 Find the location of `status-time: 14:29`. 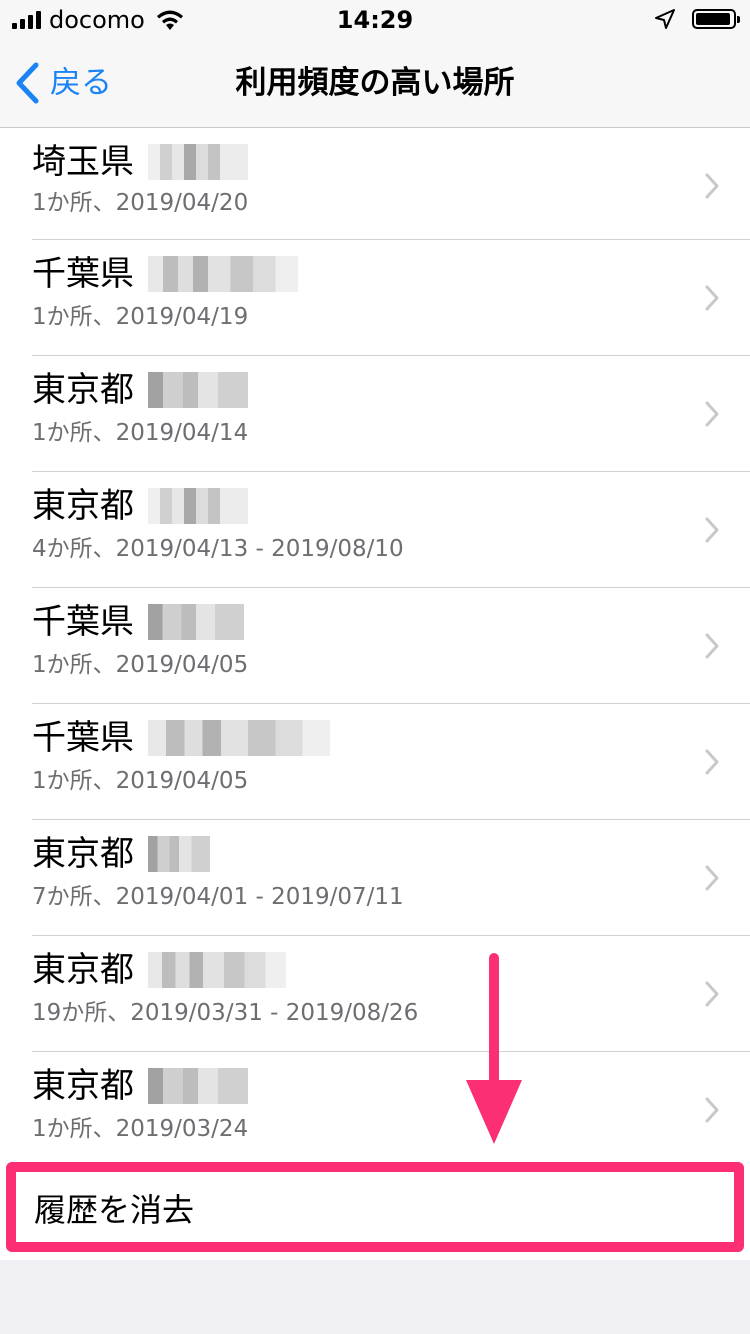

status-time: 14:29 is located at coordinates (375, 20).